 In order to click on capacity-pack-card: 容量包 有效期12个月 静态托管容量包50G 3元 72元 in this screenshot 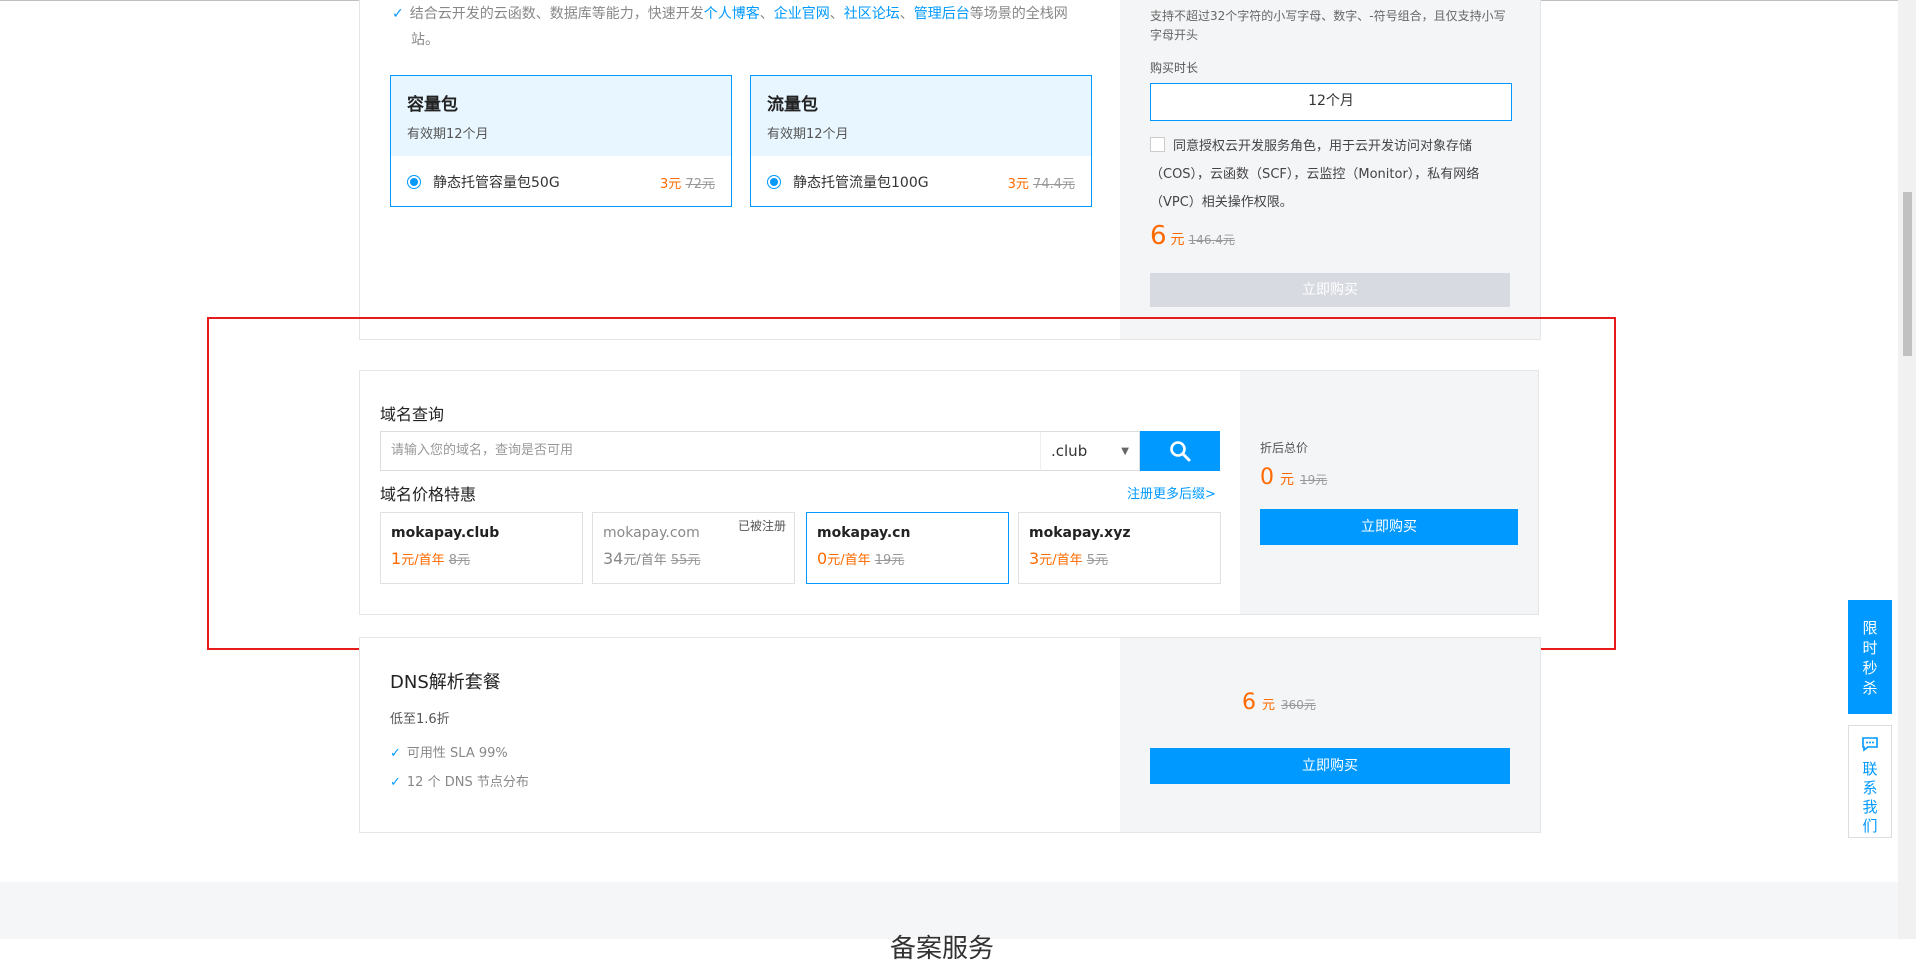, I will do `click(561, 141)`.